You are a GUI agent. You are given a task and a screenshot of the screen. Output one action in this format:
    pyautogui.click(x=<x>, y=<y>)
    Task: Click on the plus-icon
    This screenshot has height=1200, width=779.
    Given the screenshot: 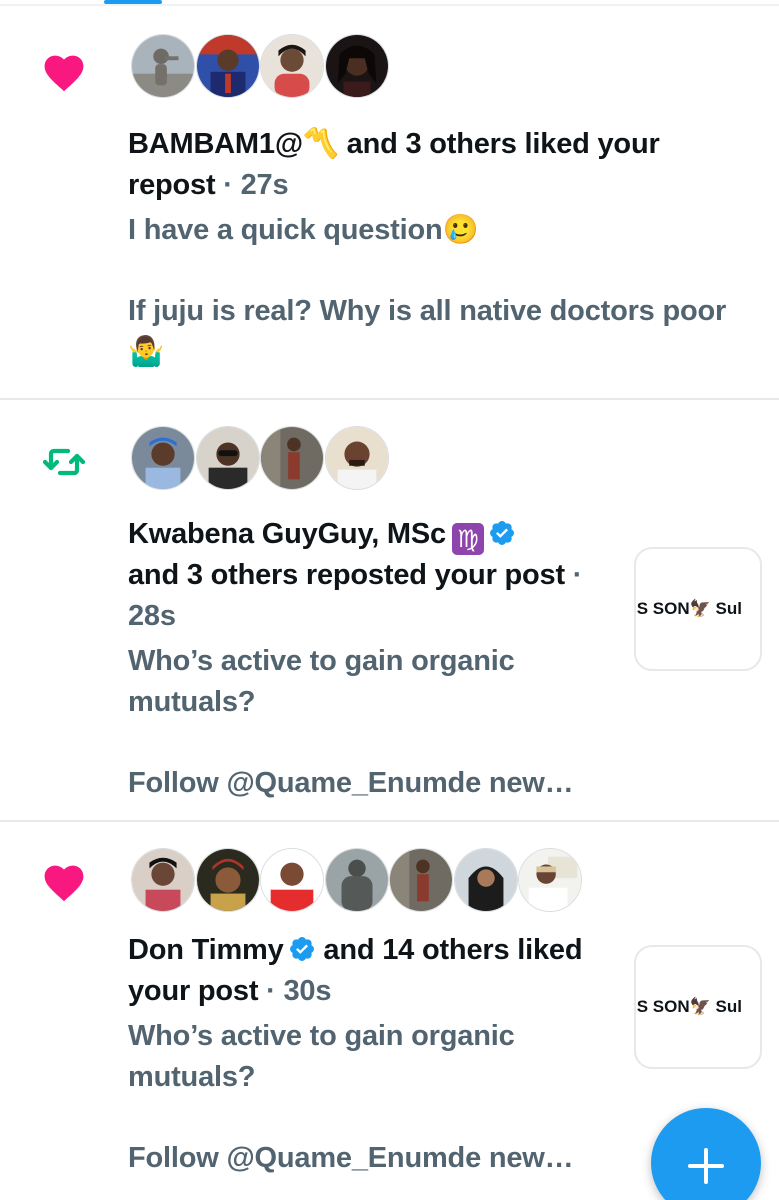 What is the action you would take?
    pyautogui.click(x=706, y=1166)
    